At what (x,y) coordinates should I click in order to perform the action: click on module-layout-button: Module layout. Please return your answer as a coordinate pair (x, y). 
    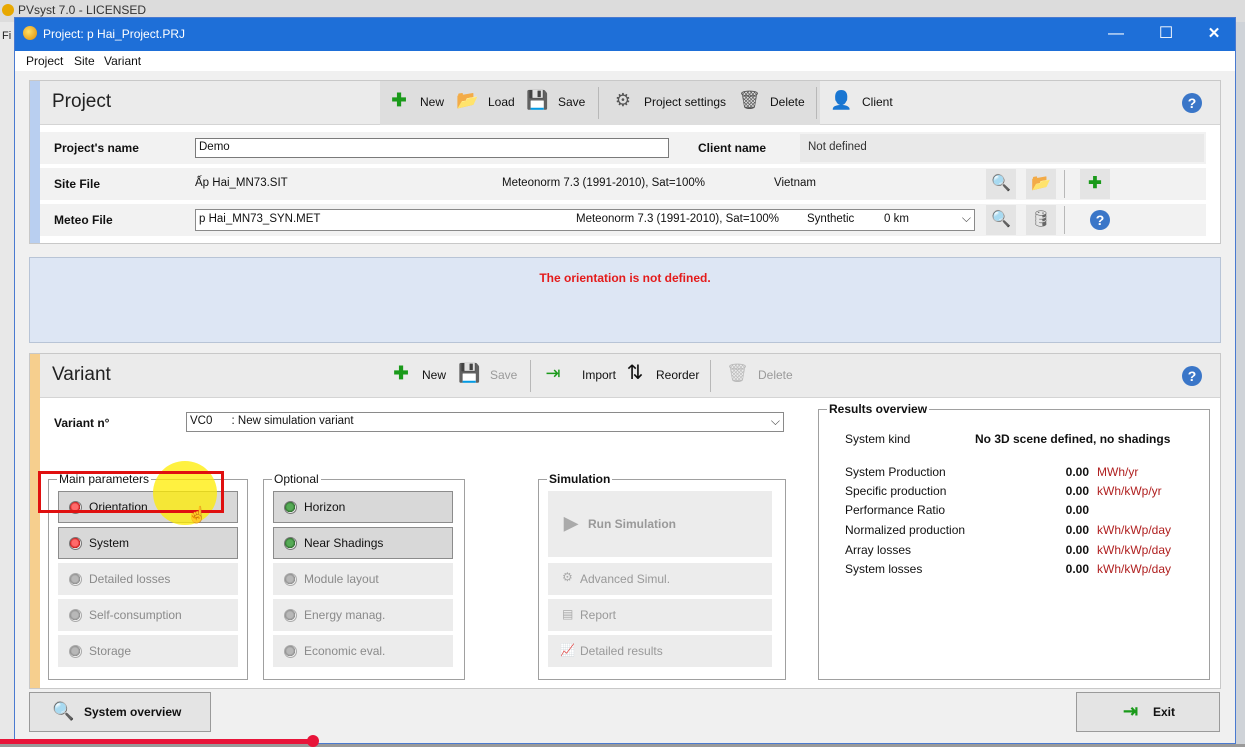
    Looking at the image, I should click on (363, 579).